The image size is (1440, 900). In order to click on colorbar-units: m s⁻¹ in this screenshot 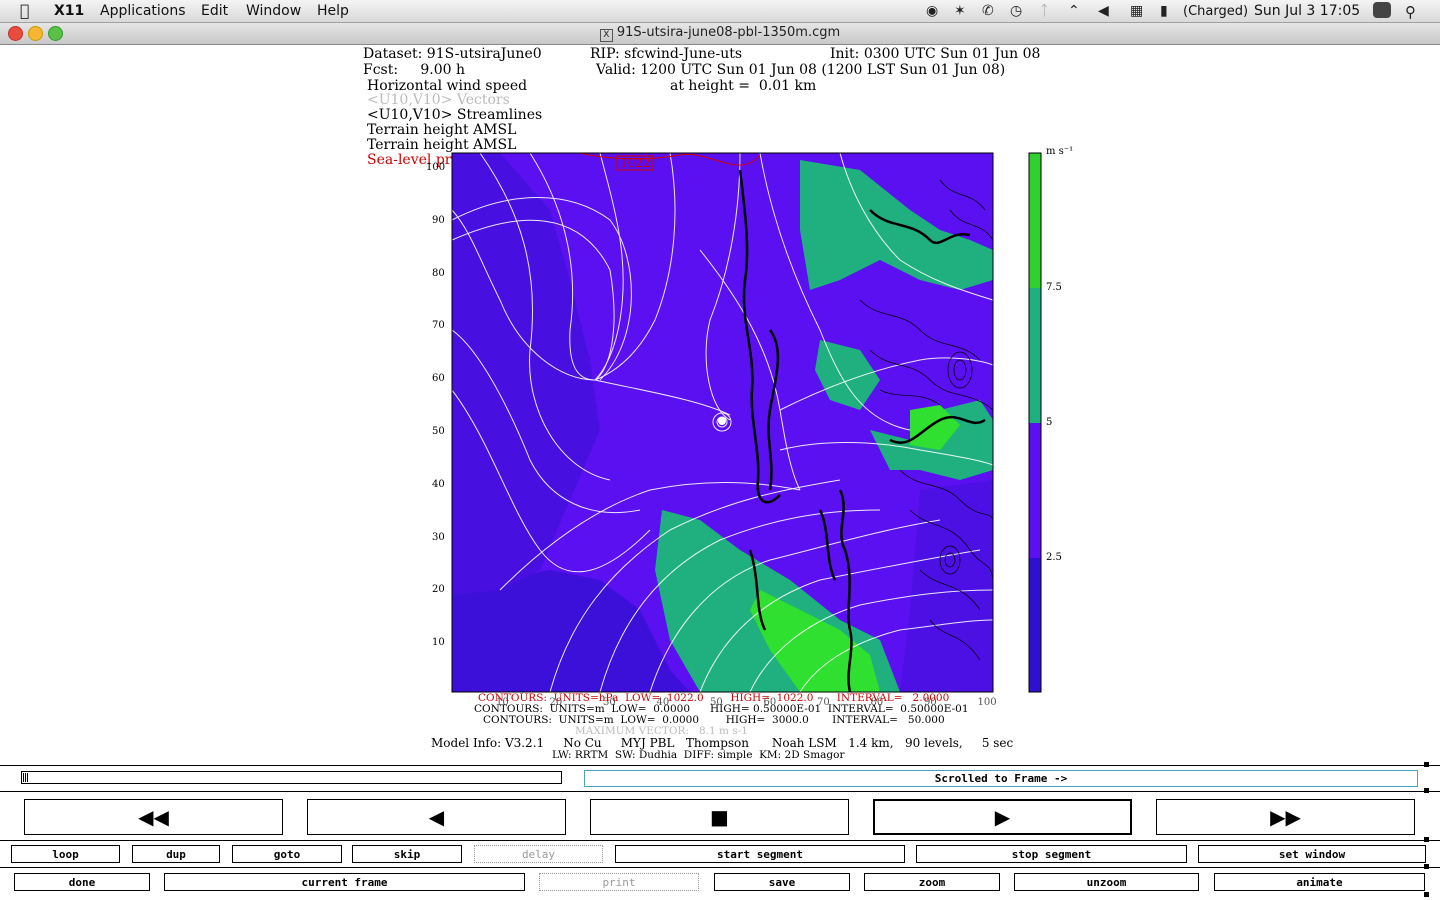, I will do `click(1060, 151)`.